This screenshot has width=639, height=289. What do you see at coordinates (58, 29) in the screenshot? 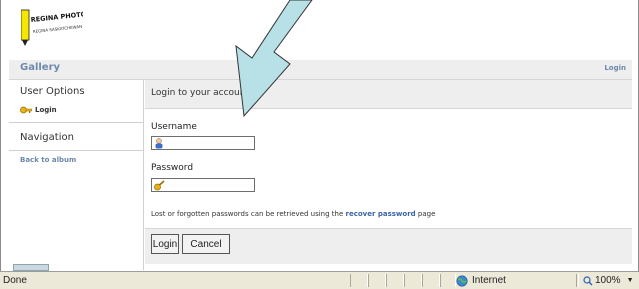
I see `svg-text: REGINA SASKATCHEWAN` at bounding box center [58, 29].